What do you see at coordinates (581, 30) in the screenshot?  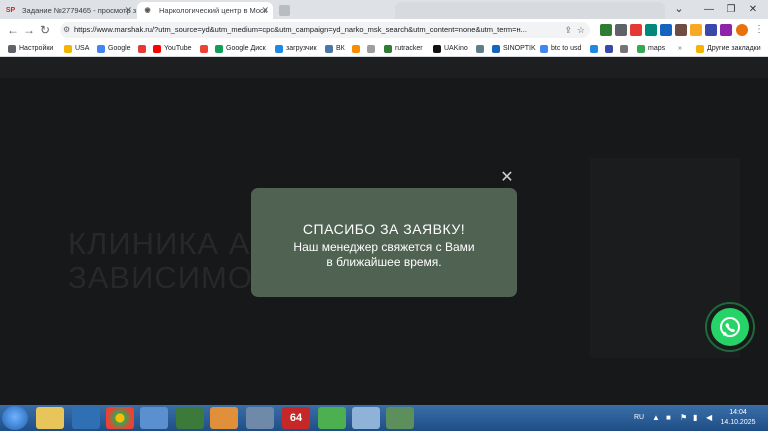 I see `bookmark-star-icon: ☆` at bounding box center [581, 30].